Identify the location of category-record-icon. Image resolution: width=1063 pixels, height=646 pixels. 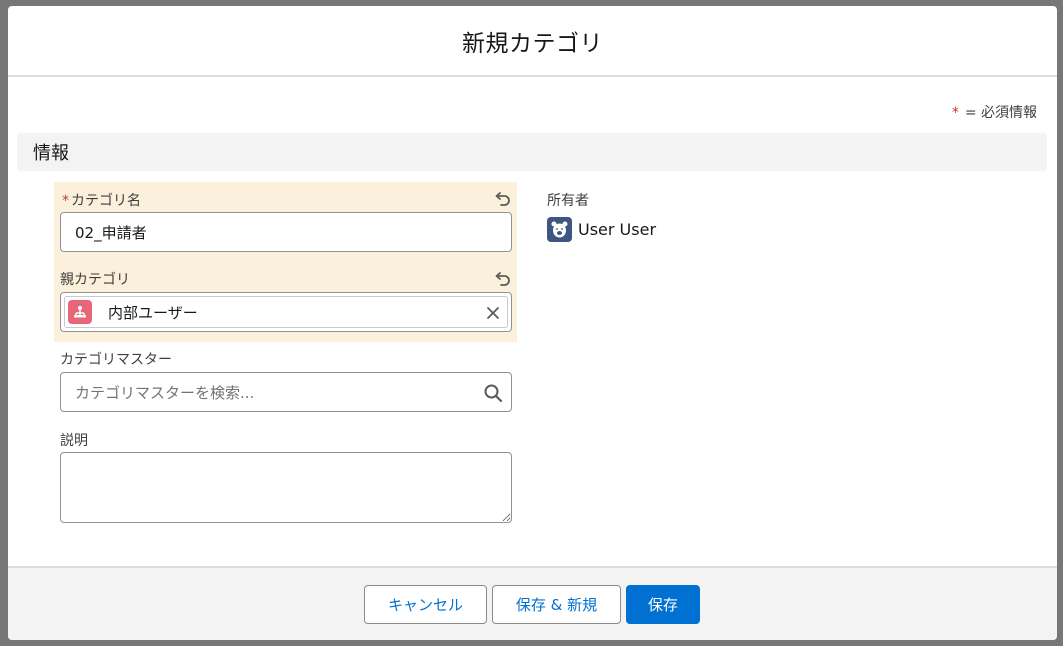
(80, 312).